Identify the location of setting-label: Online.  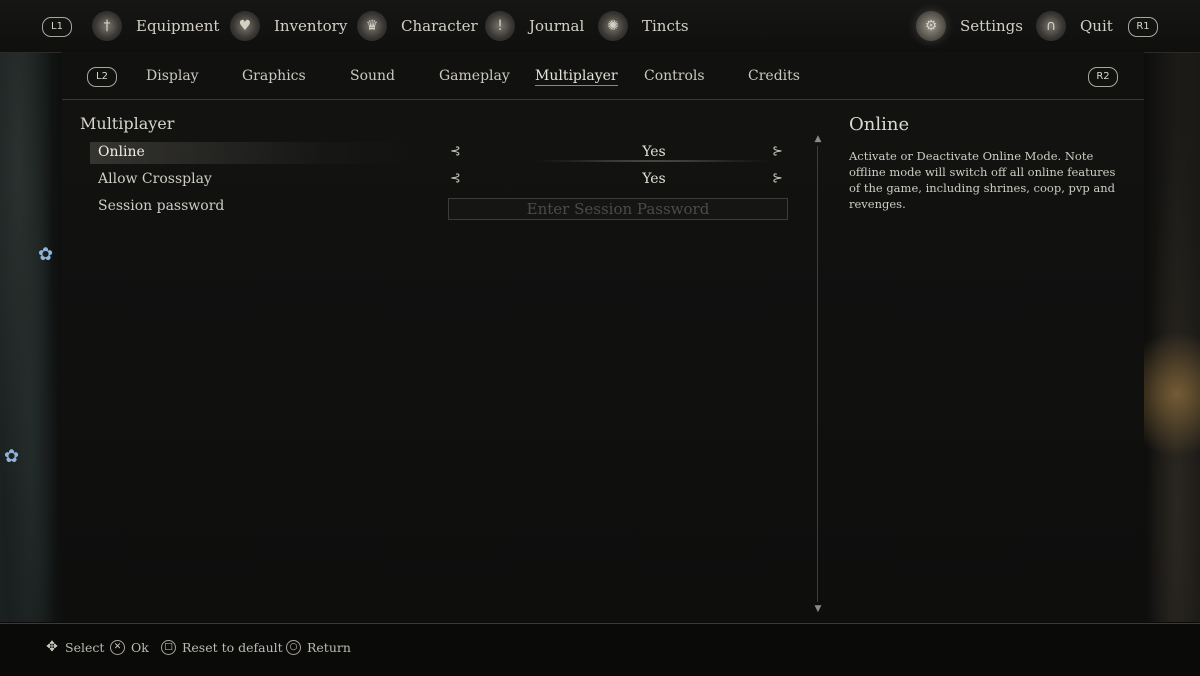
(121, 152).